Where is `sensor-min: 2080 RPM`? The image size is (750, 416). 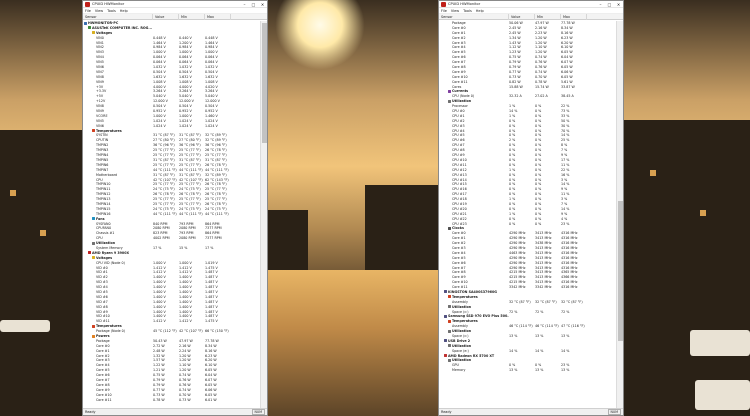
sensor-min: 2080 RPM is located at coordinates (187, 238).